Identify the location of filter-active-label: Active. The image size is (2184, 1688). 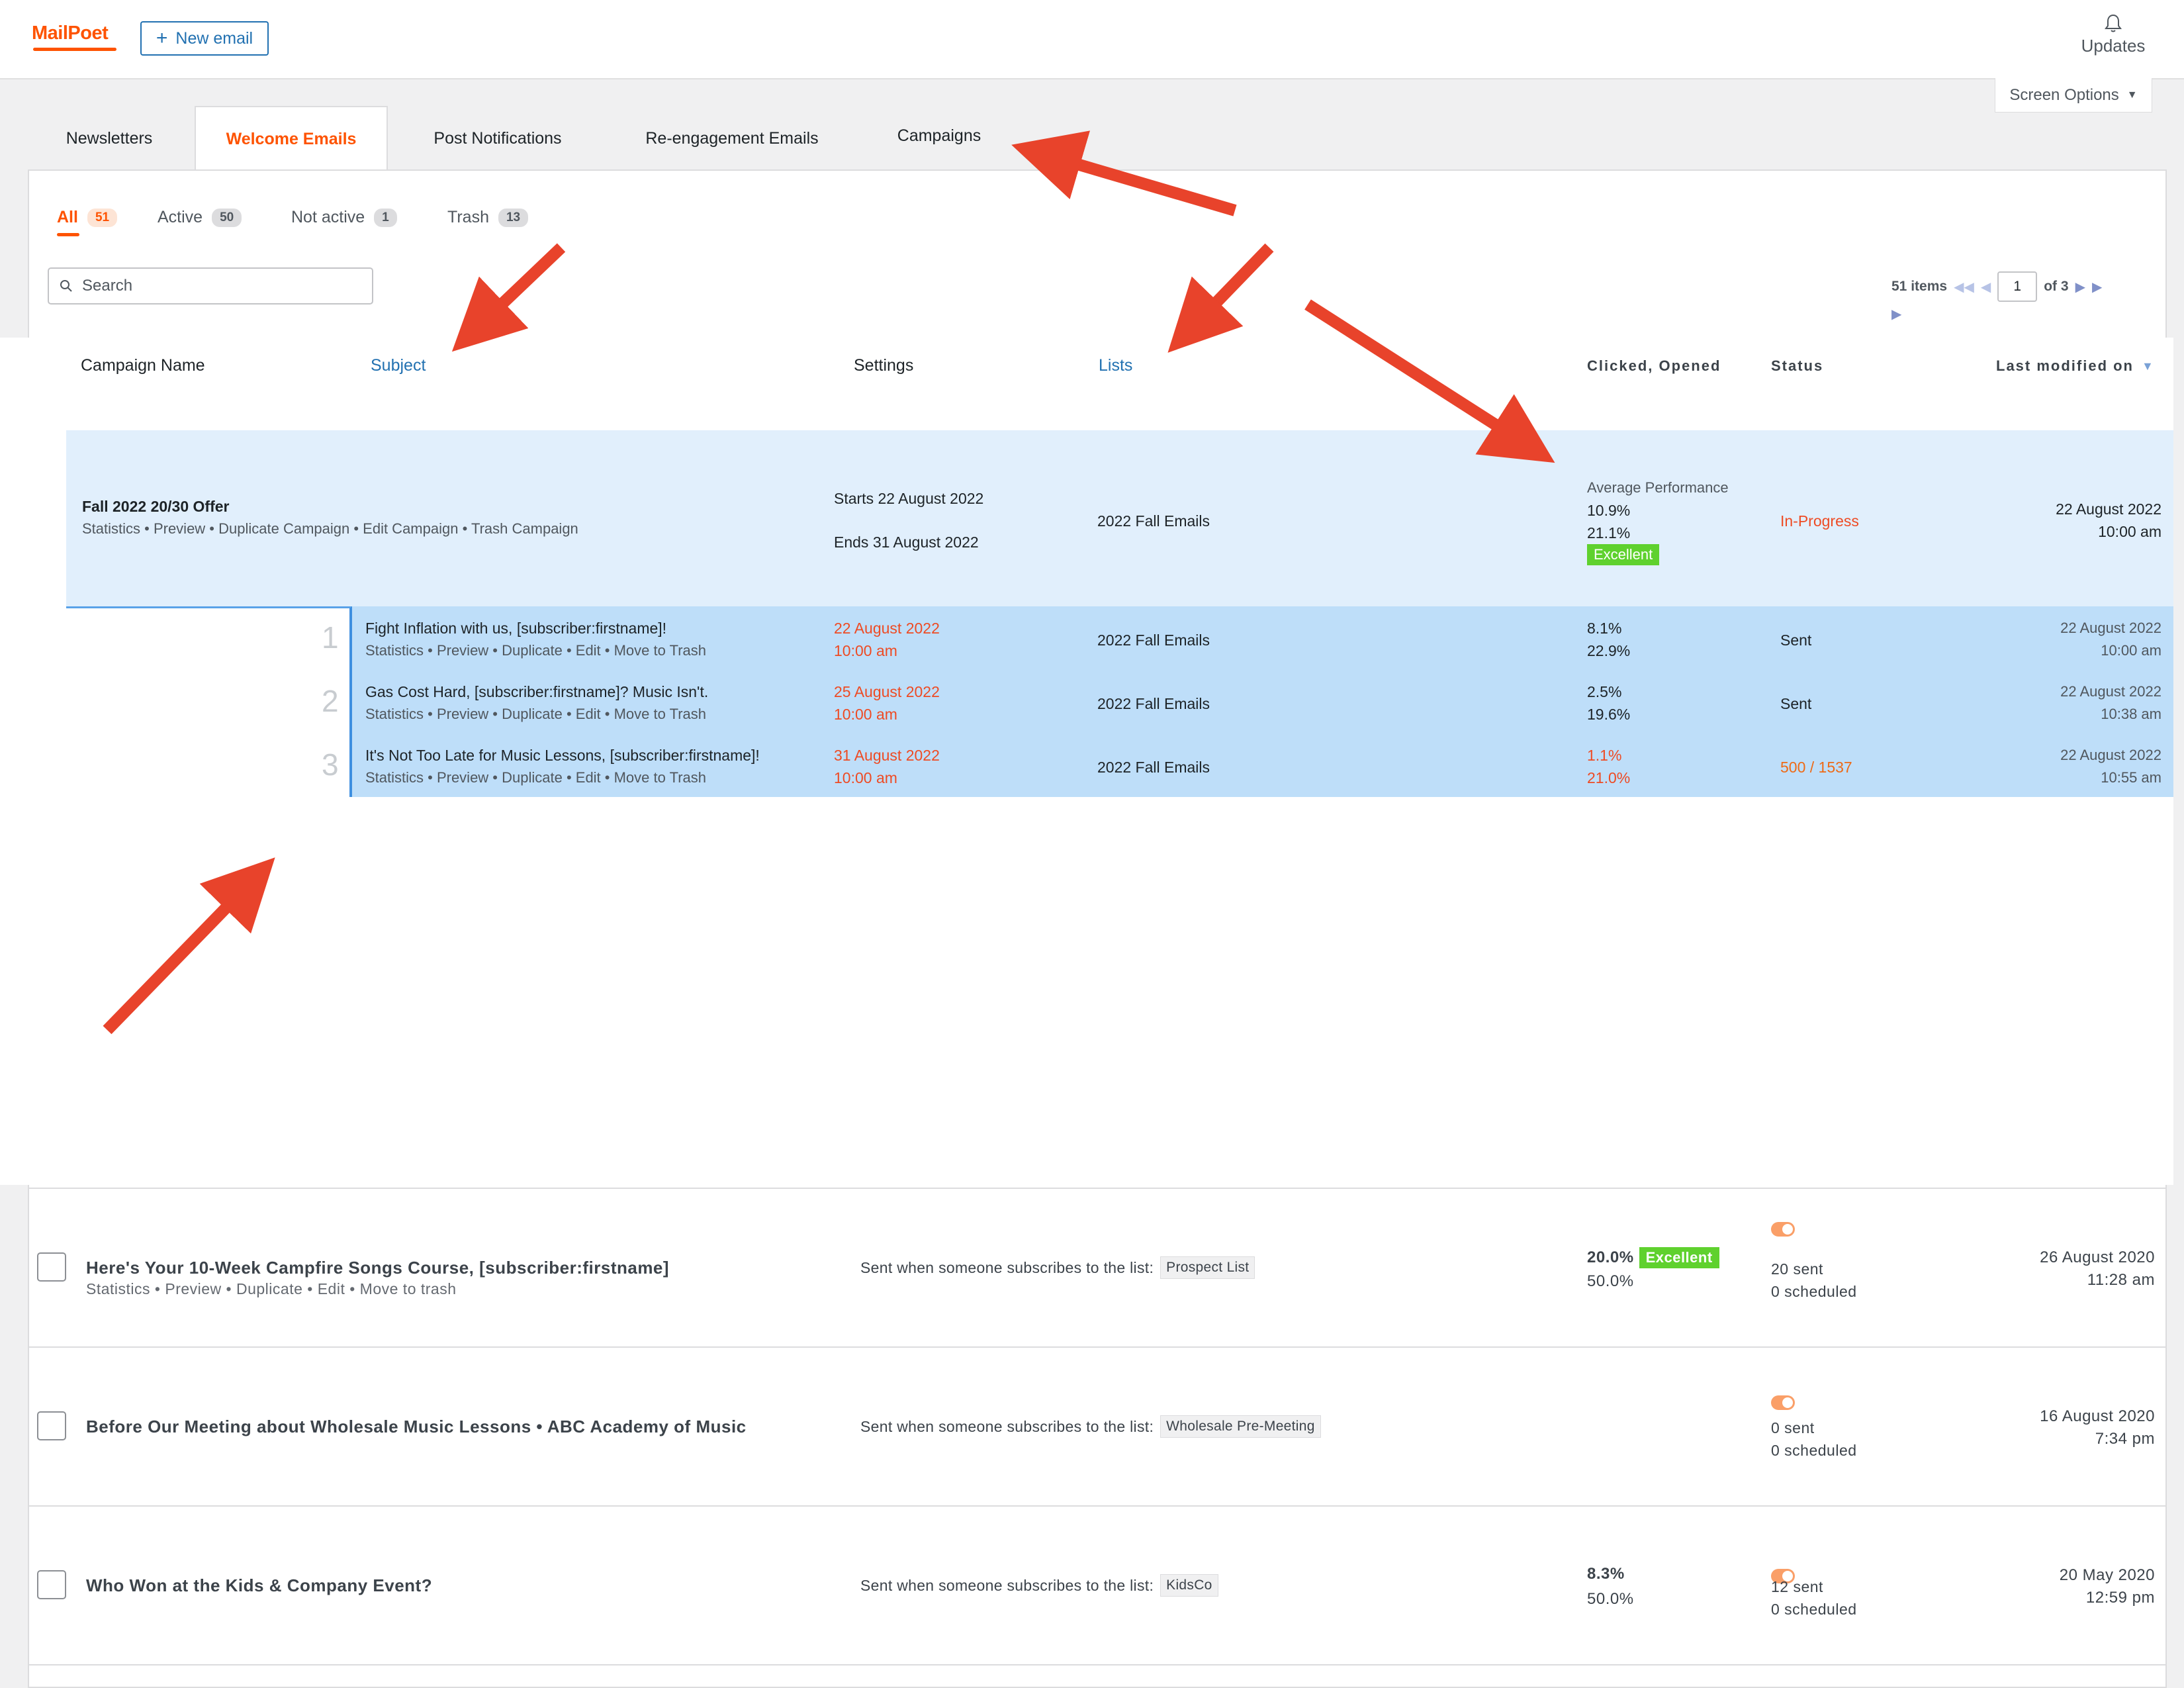
(181, 217).